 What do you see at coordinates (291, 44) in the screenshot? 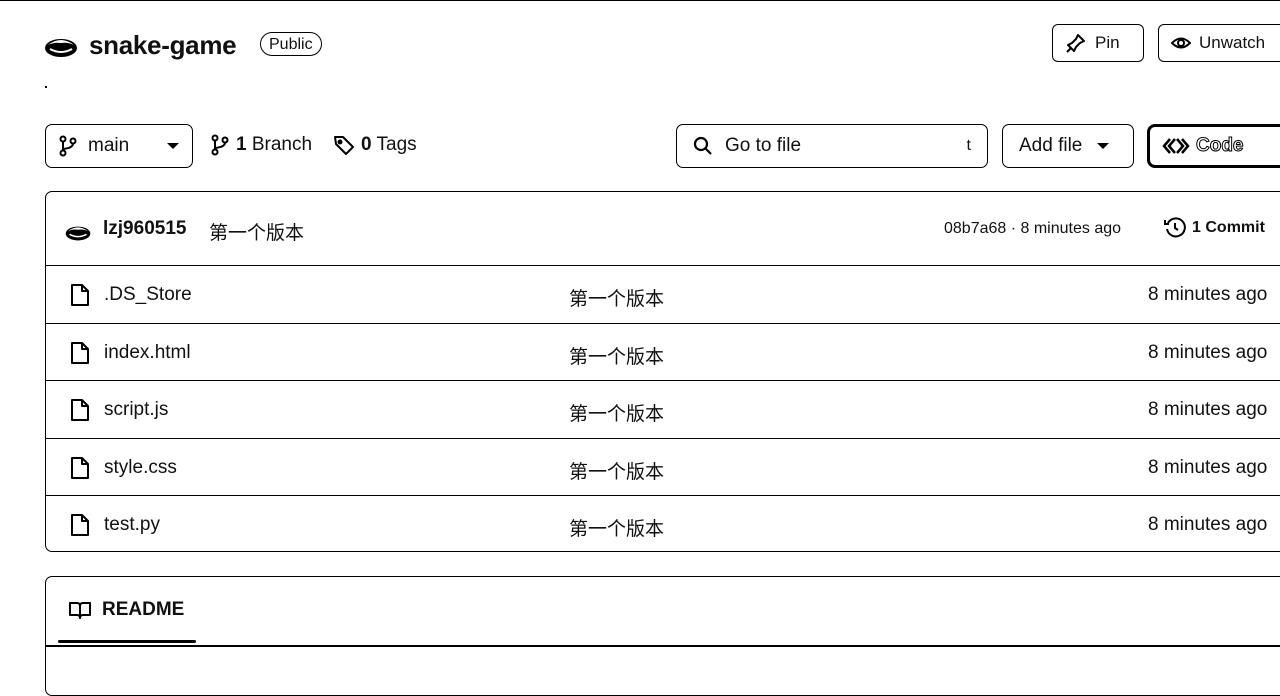
I see `visibility-badge: Public` at bounding box center [291, 44].